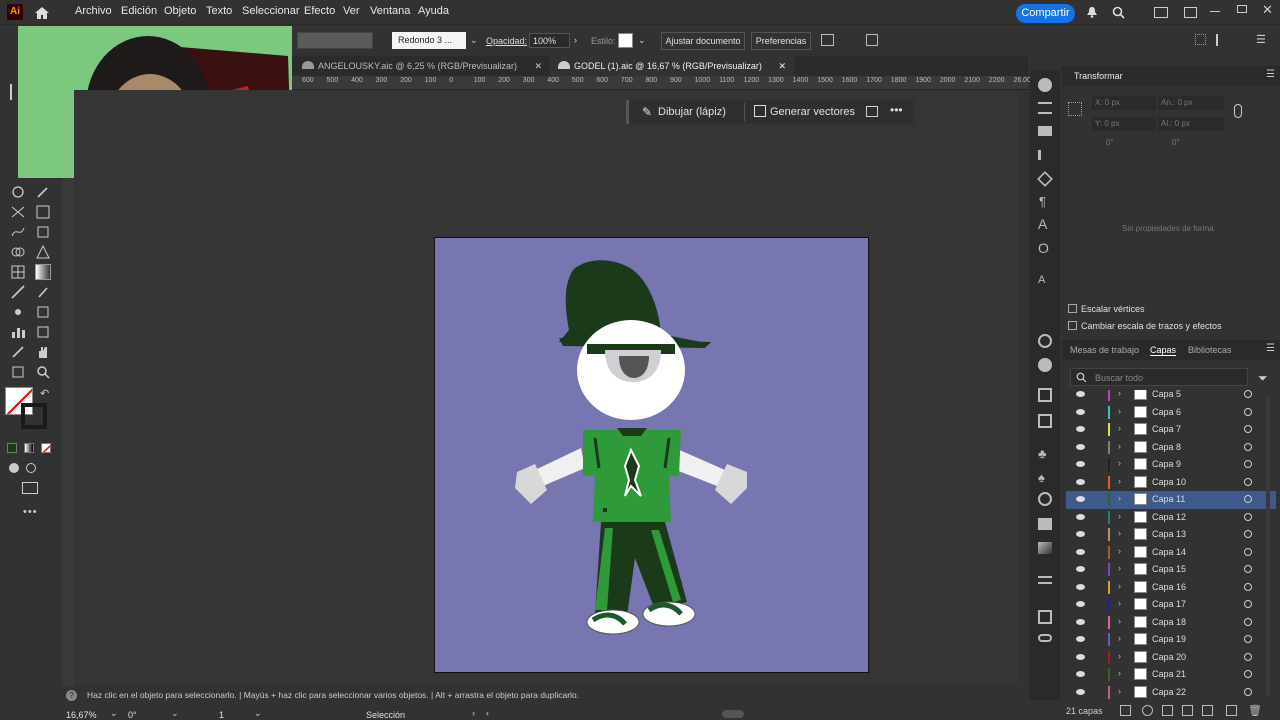 The height and width of the screenshot is (720, 1280). I want to click on preferences-button: Preferencias, so click(781, 41).